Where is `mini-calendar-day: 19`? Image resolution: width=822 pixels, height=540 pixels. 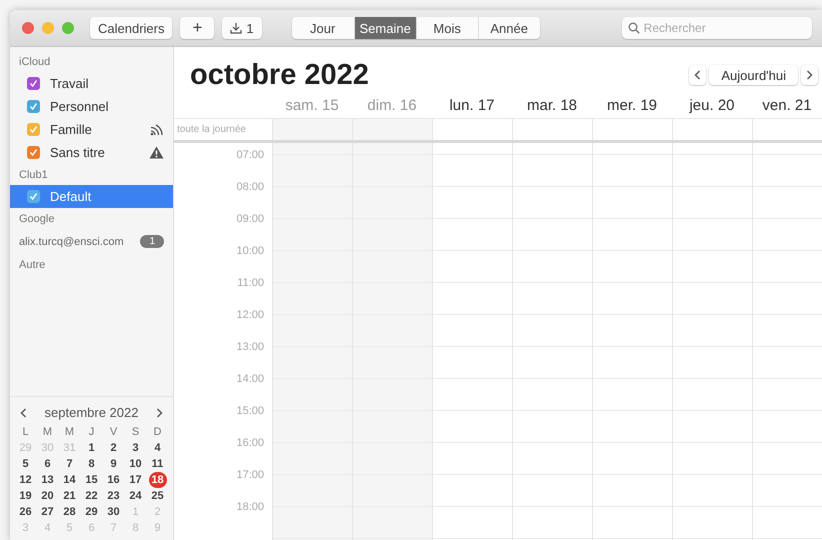 mini-calendar-day: 19 is located at coordinates (25, 496).